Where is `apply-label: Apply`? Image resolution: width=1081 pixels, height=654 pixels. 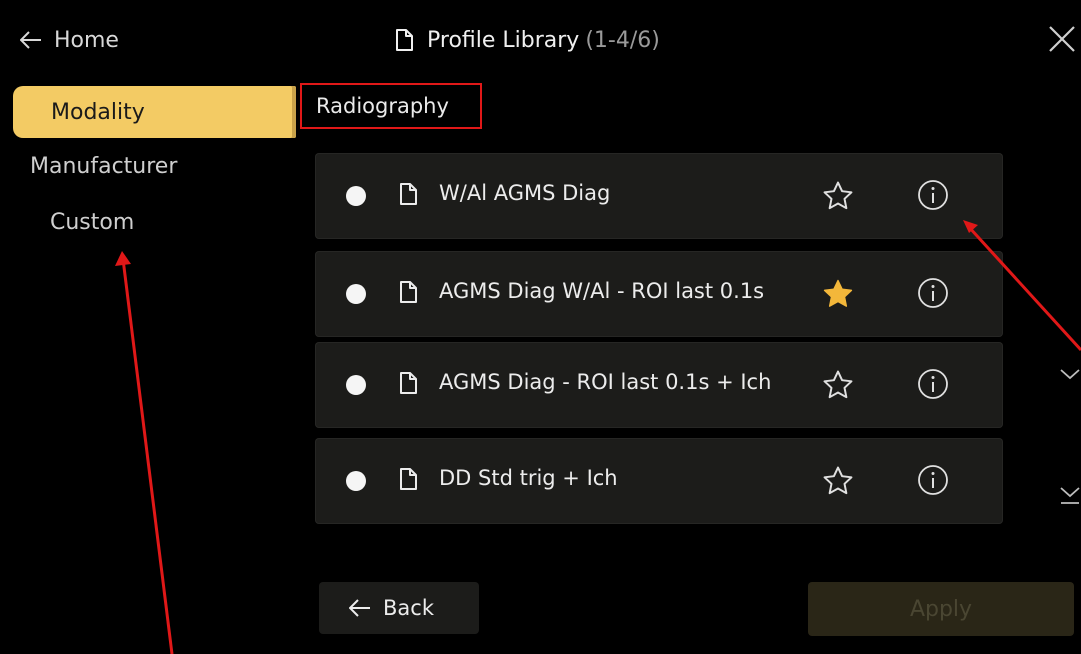 apply-label: Apply is located at coordinates (941, 609).